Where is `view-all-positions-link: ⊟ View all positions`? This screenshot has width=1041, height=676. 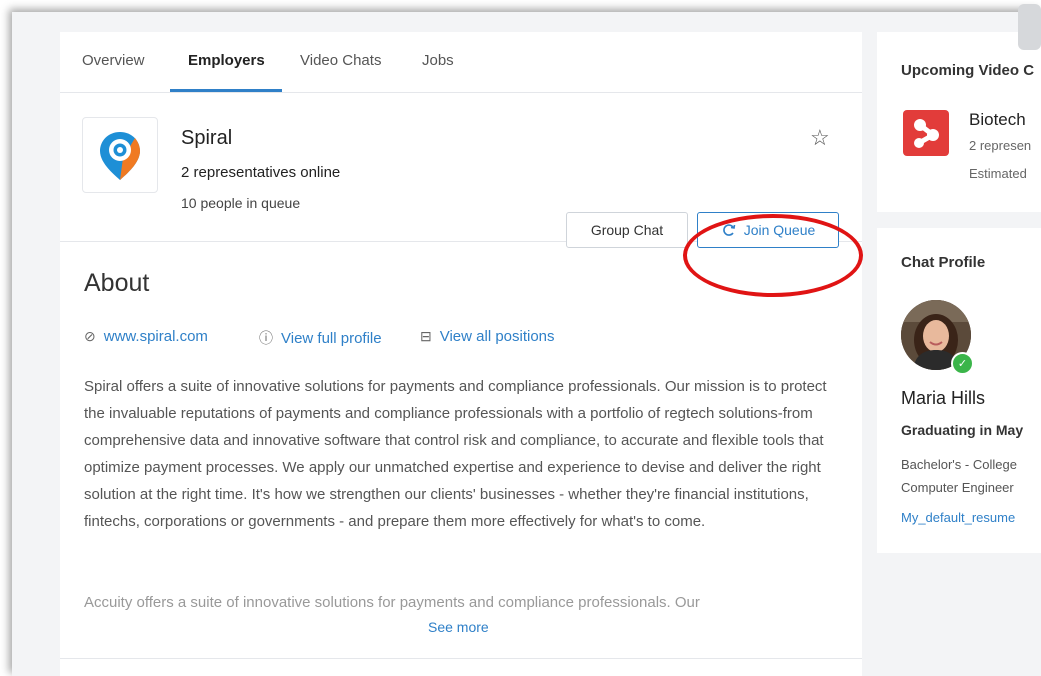
view-all-positions-link: ⊟ View all positions is located at coordinates (487, 336).